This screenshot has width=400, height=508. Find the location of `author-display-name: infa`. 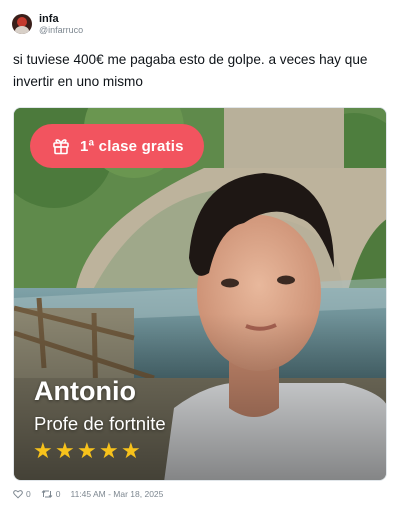

author-display-name: infa is located at coordinates (61, 19).